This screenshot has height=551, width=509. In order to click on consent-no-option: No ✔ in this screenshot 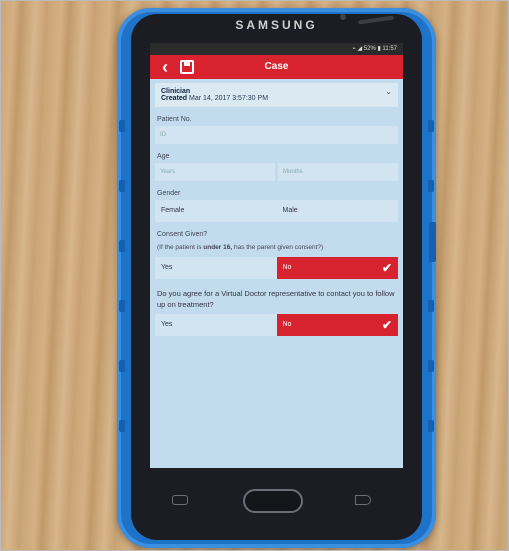, I will do `click(337, 268)`.